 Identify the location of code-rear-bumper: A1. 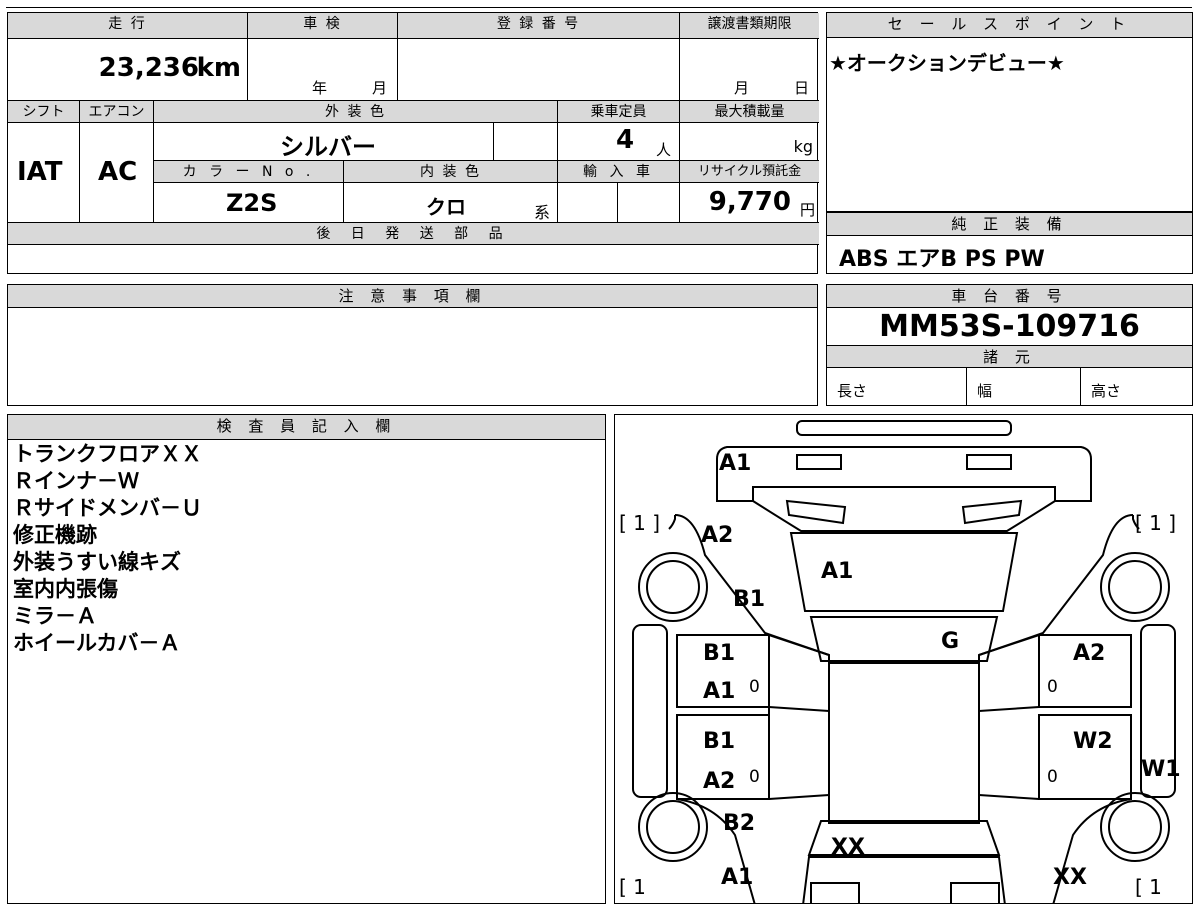
(735, 463).